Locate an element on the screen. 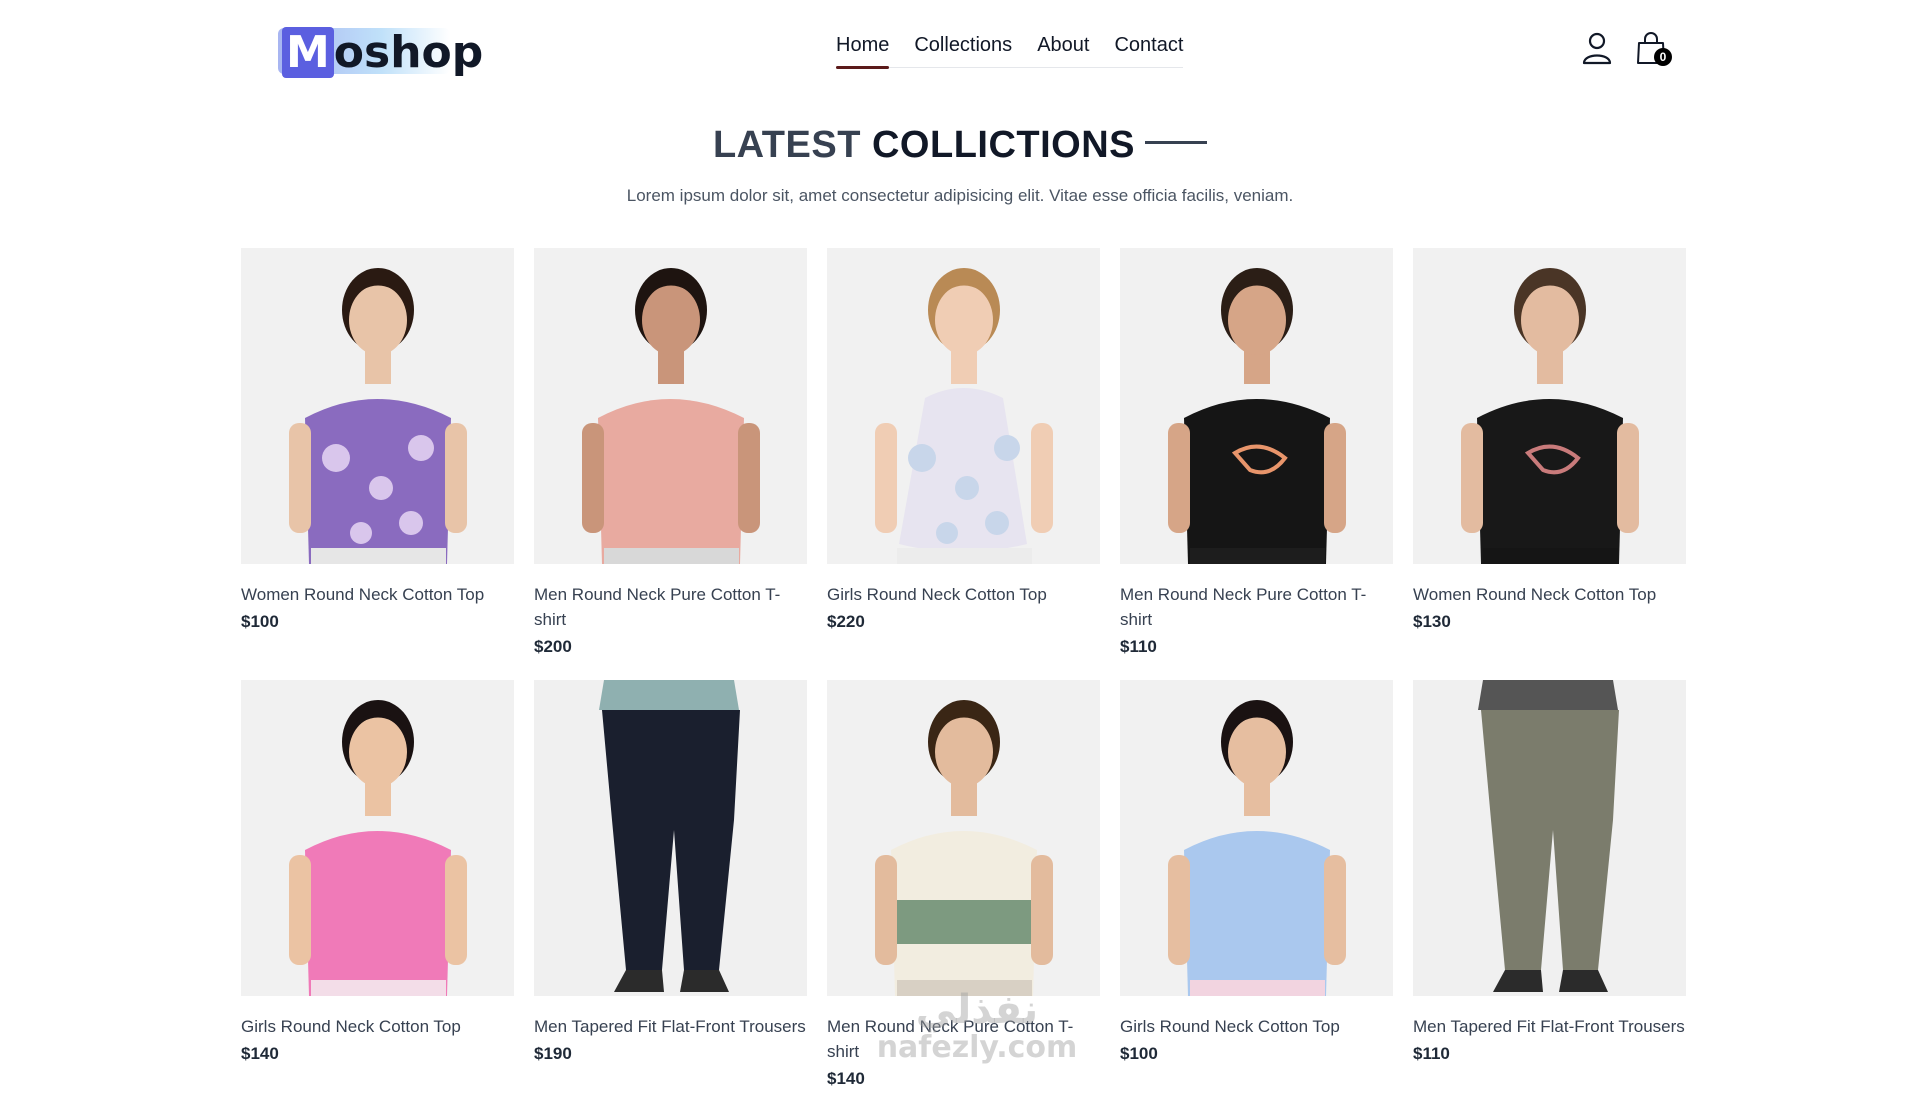 Image resolution: width=1920 pixels, height=1112 pixels. logo-text: Moshop is located at coordinates (382, 52).